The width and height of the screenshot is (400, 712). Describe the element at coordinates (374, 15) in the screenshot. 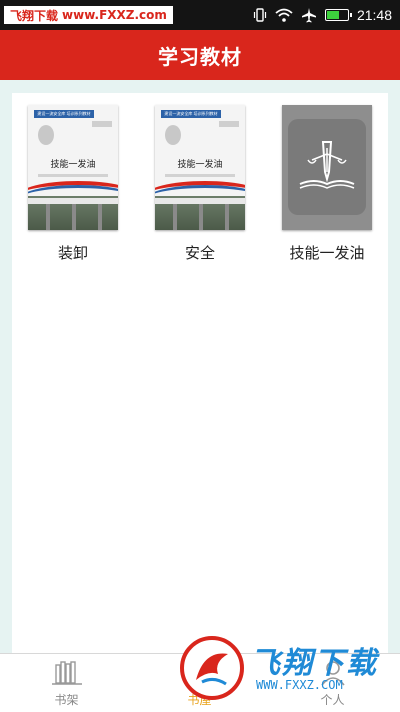

I see `status-time: 21:48` at that location.